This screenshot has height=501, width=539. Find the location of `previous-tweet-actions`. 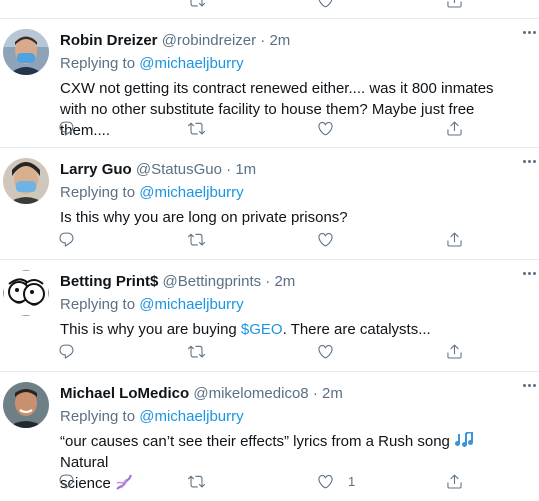

previous-tweet-actions is located at coordinates (269, 9).